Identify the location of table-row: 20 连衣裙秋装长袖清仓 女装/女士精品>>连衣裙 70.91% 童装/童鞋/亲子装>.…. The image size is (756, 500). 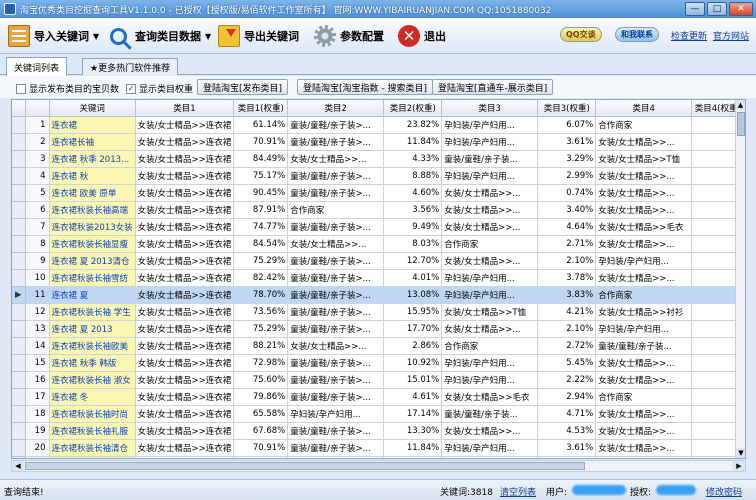
(378, 448).